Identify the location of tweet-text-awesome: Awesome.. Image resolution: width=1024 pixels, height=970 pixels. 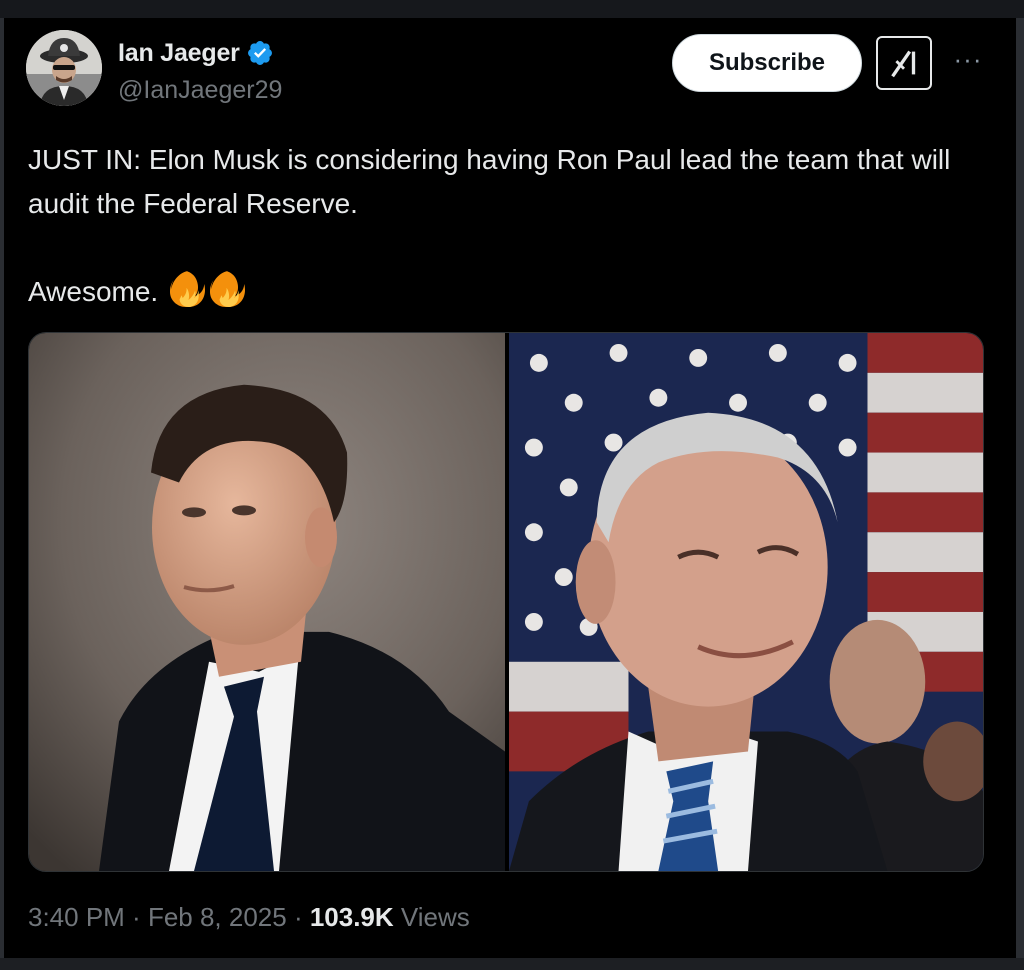
(93, 291).